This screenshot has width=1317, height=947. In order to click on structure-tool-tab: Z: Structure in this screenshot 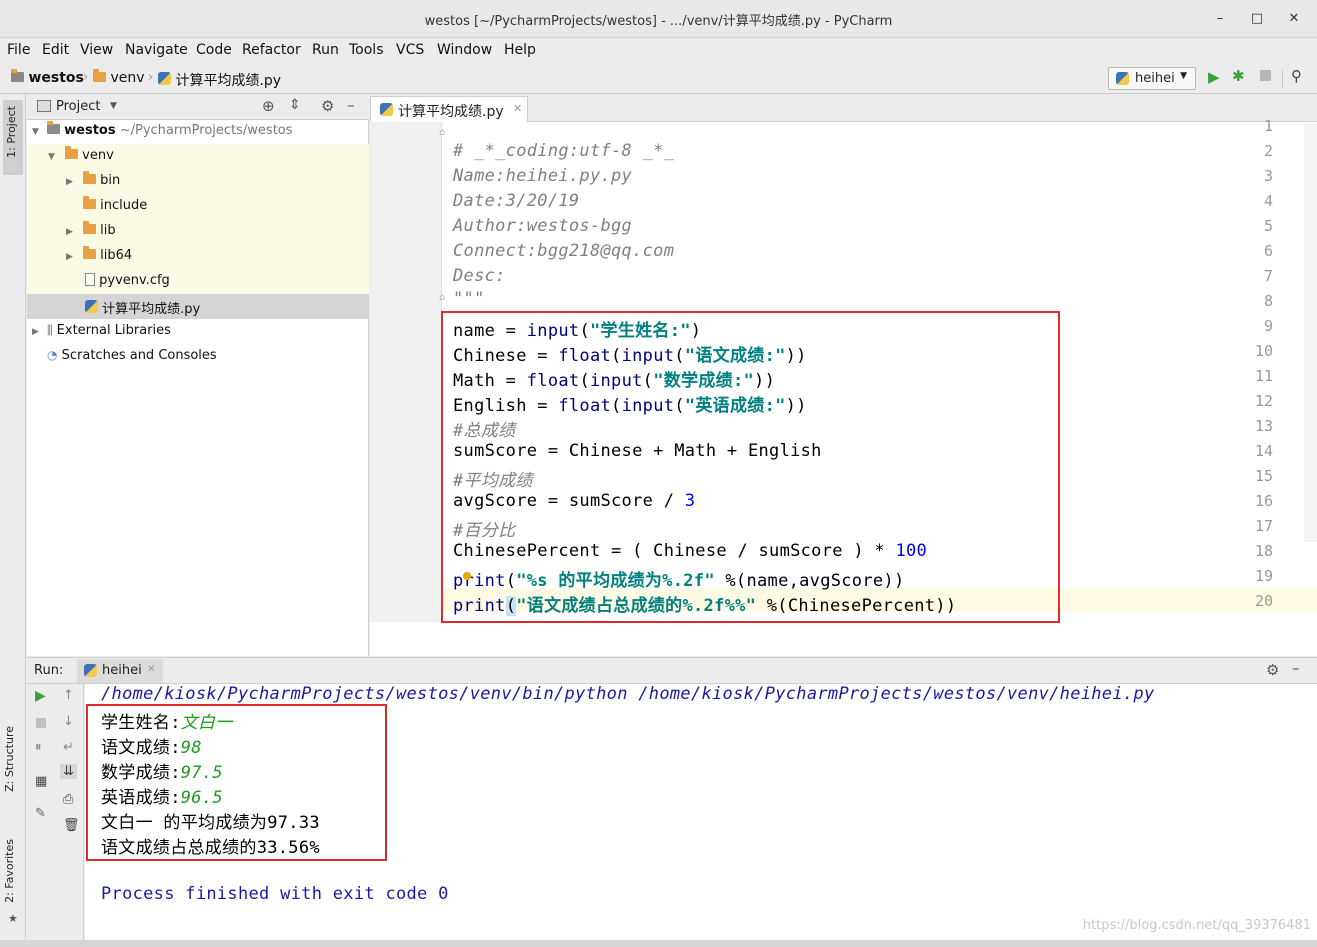, I will do `click(9, 759)`.